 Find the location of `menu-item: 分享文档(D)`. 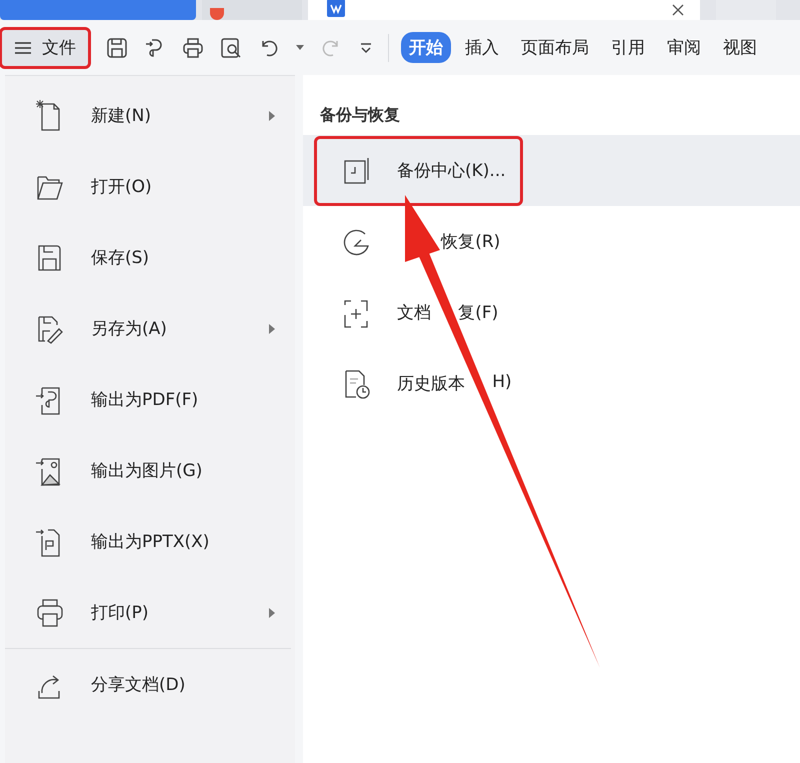

menu-item: 分享文档(D) is located at coordinates (150, 684).